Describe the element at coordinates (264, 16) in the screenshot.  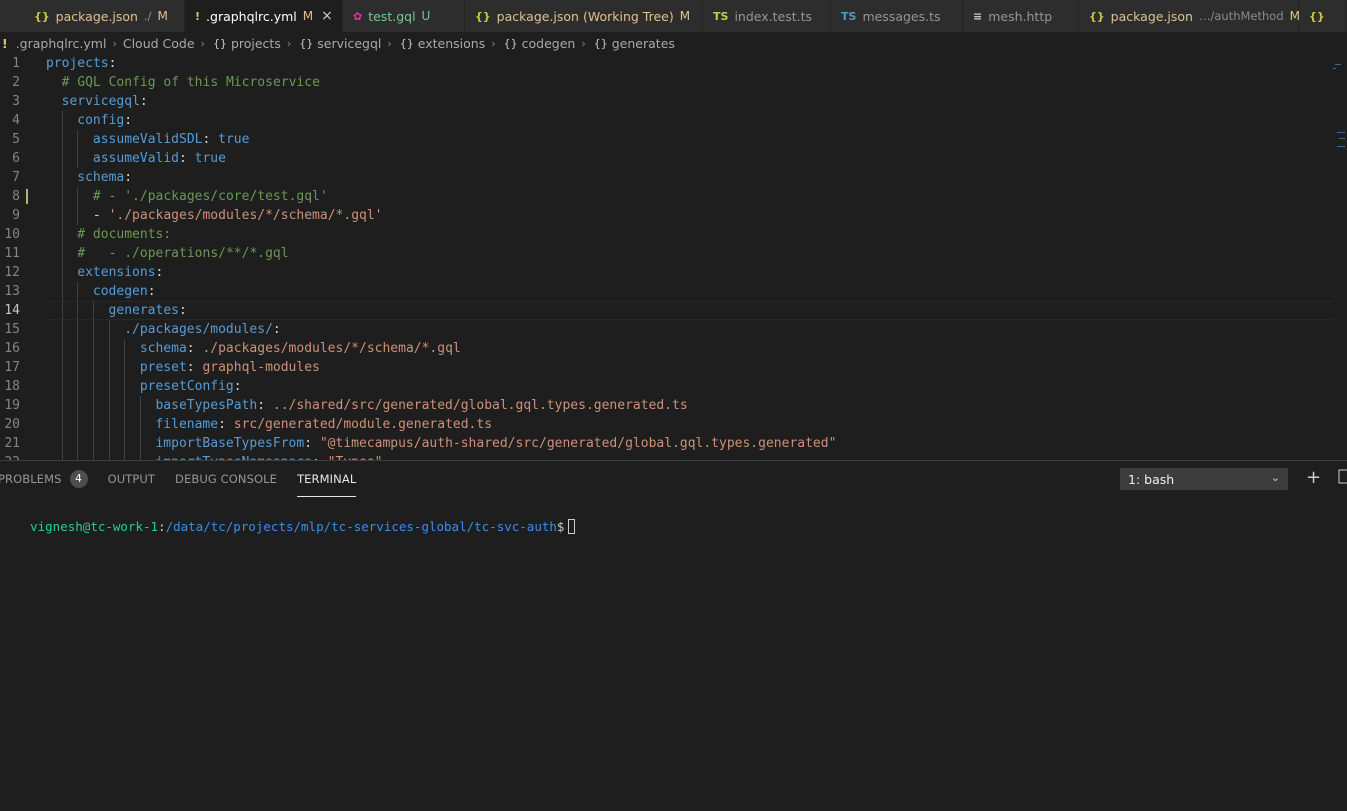
I see `editor-tab: ! .graphqlrc.yml M ×` at that location.